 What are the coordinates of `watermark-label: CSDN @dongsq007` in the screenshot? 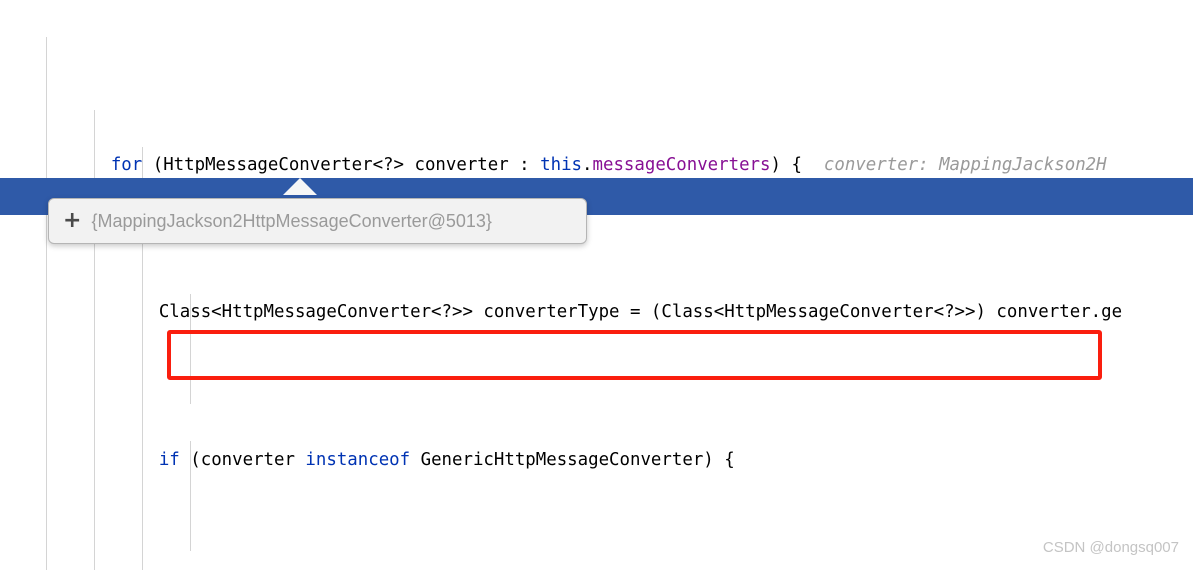 It's located at (1110, 547).